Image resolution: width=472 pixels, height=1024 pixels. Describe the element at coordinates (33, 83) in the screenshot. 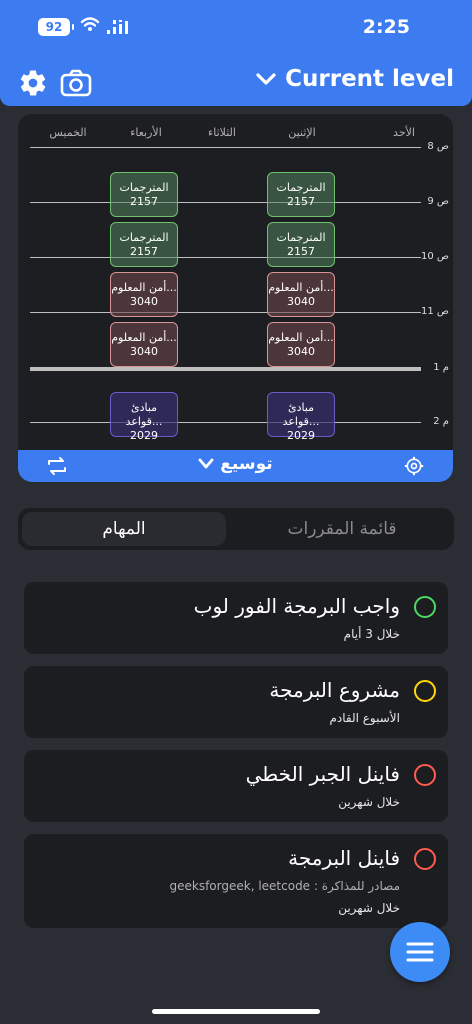

I see `gear-icon` at that location.